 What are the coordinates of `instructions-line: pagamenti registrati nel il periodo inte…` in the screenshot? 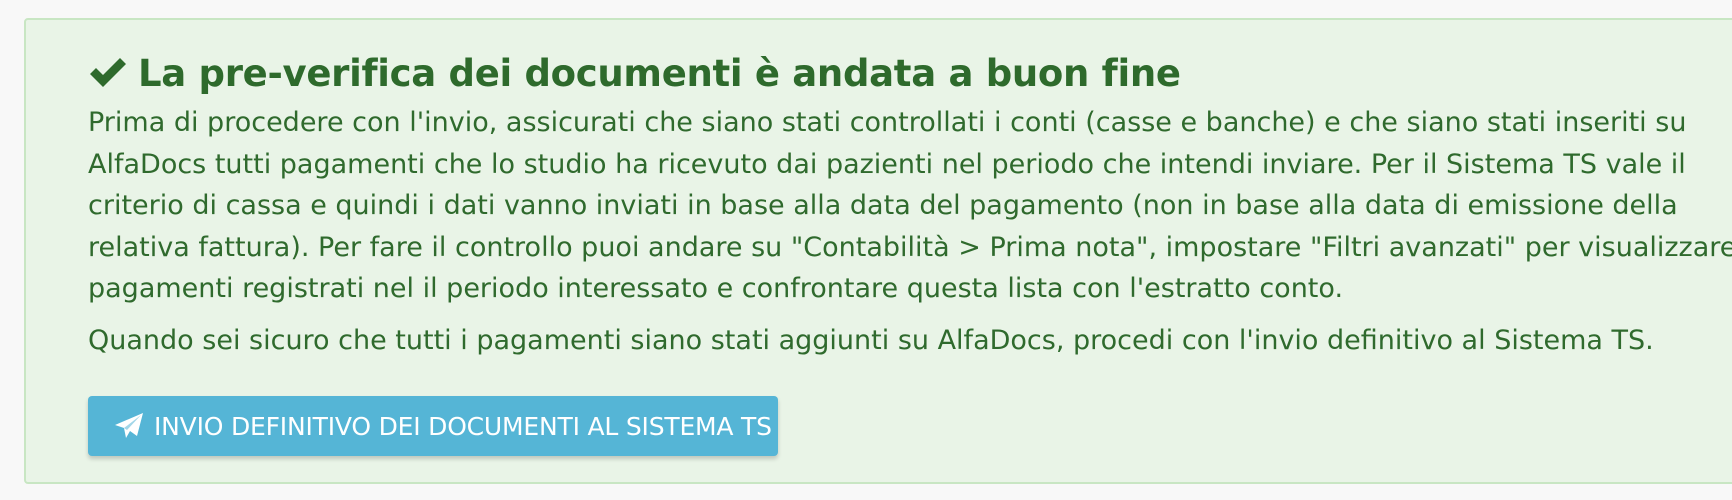 It's located at (716, 289).